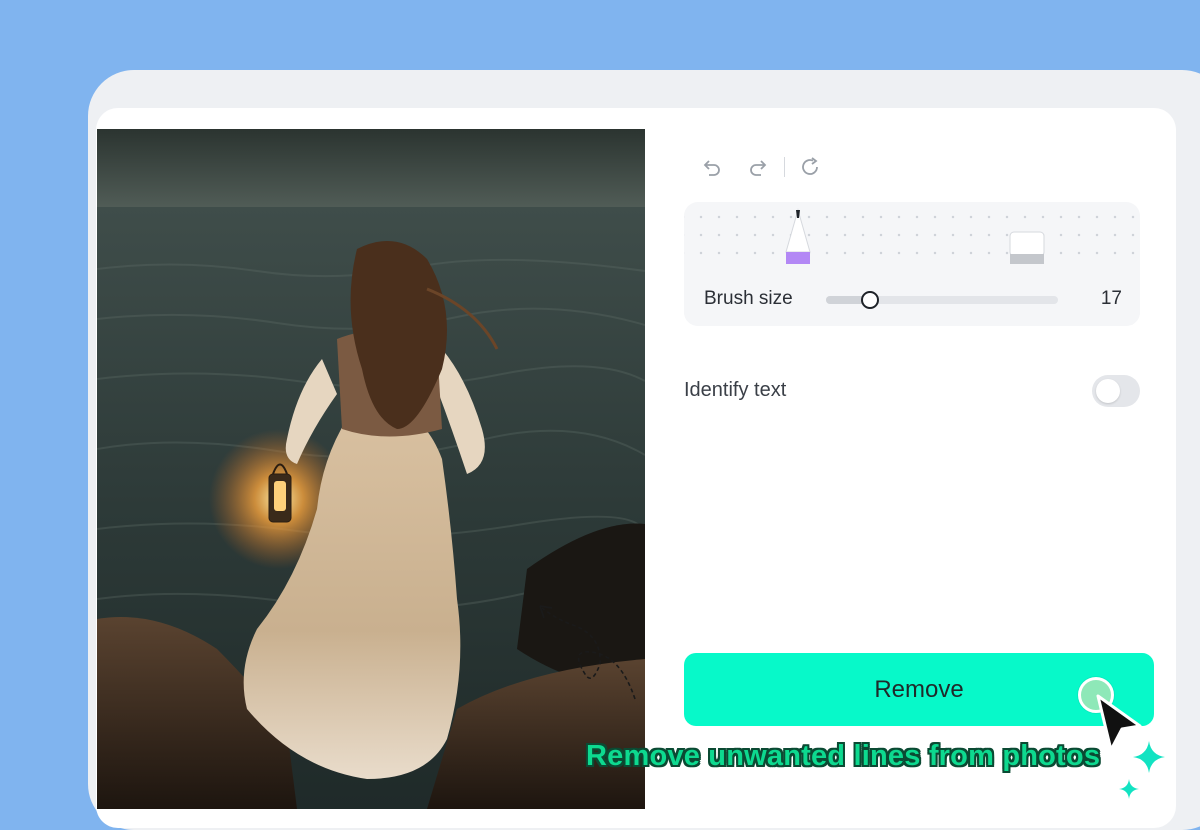 The width and height of the screenshot is (1200, 830). What do you see at coordinates (1111, 298) in the screenshot?
I see `brush-size-value: 17` at bounding box center [1111, 298].